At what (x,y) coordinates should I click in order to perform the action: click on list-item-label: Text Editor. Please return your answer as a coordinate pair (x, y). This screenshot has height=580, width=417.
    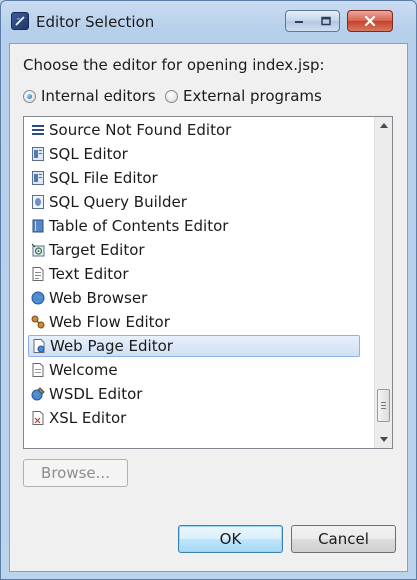
    Looking at the image, I should click on (89, 274).